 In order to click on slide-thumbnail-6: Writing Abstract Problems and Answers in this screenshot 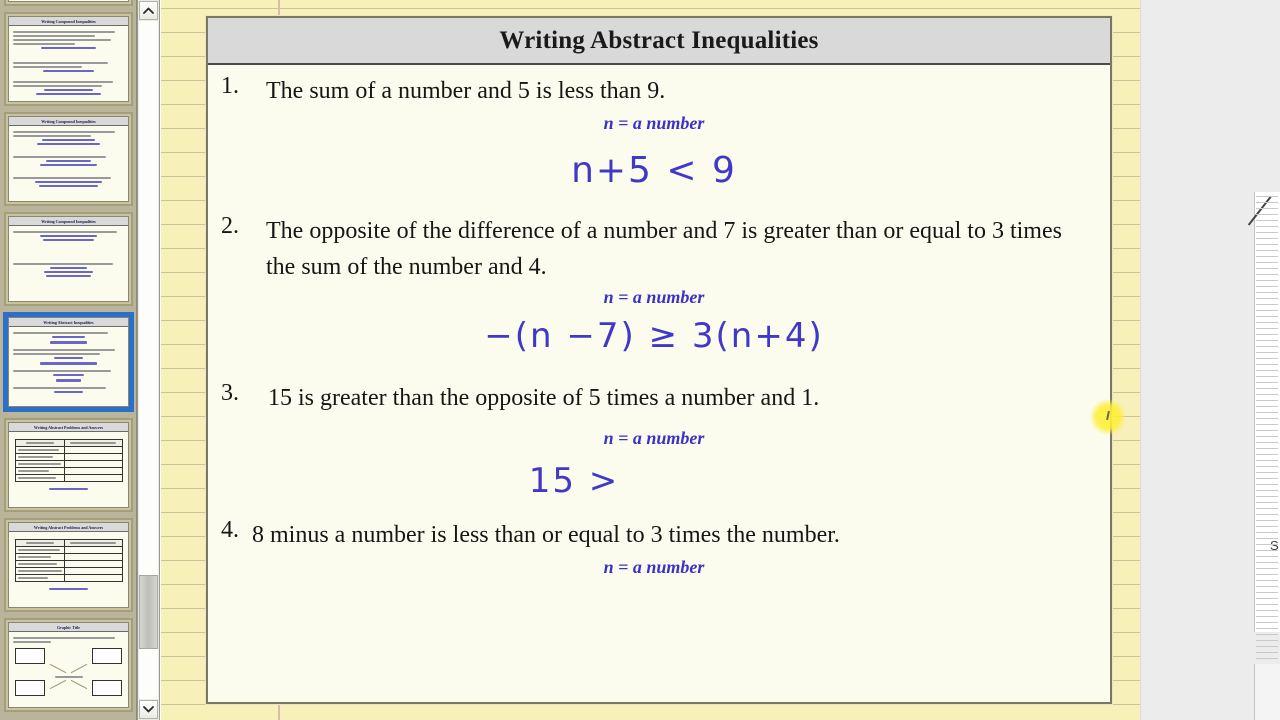, I will do `click(68, 565)`.